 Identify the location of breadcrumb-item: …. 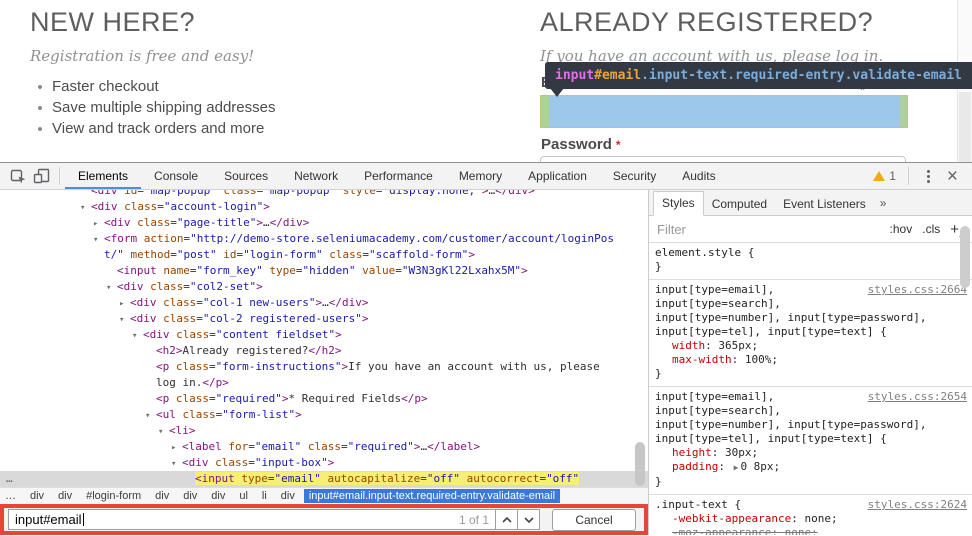
(10, 496).